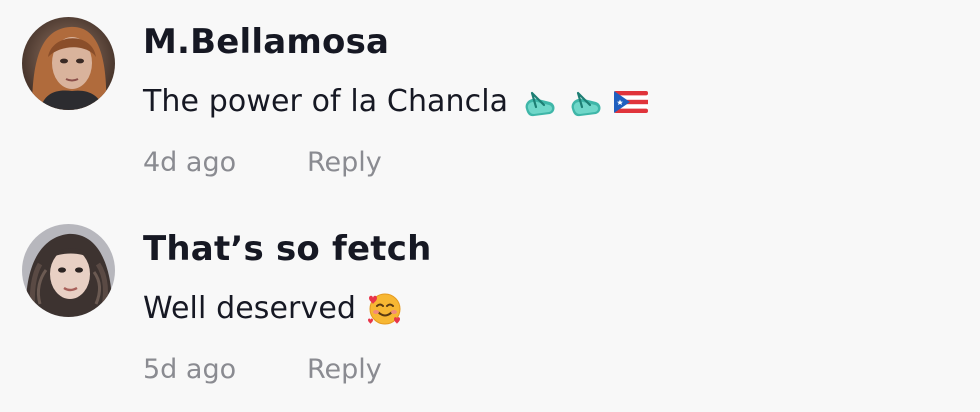  What do you see at coordinates (250, 308) in the screenshot?
I see `comment-text: Well deserved` at bounding box center [250, 308].